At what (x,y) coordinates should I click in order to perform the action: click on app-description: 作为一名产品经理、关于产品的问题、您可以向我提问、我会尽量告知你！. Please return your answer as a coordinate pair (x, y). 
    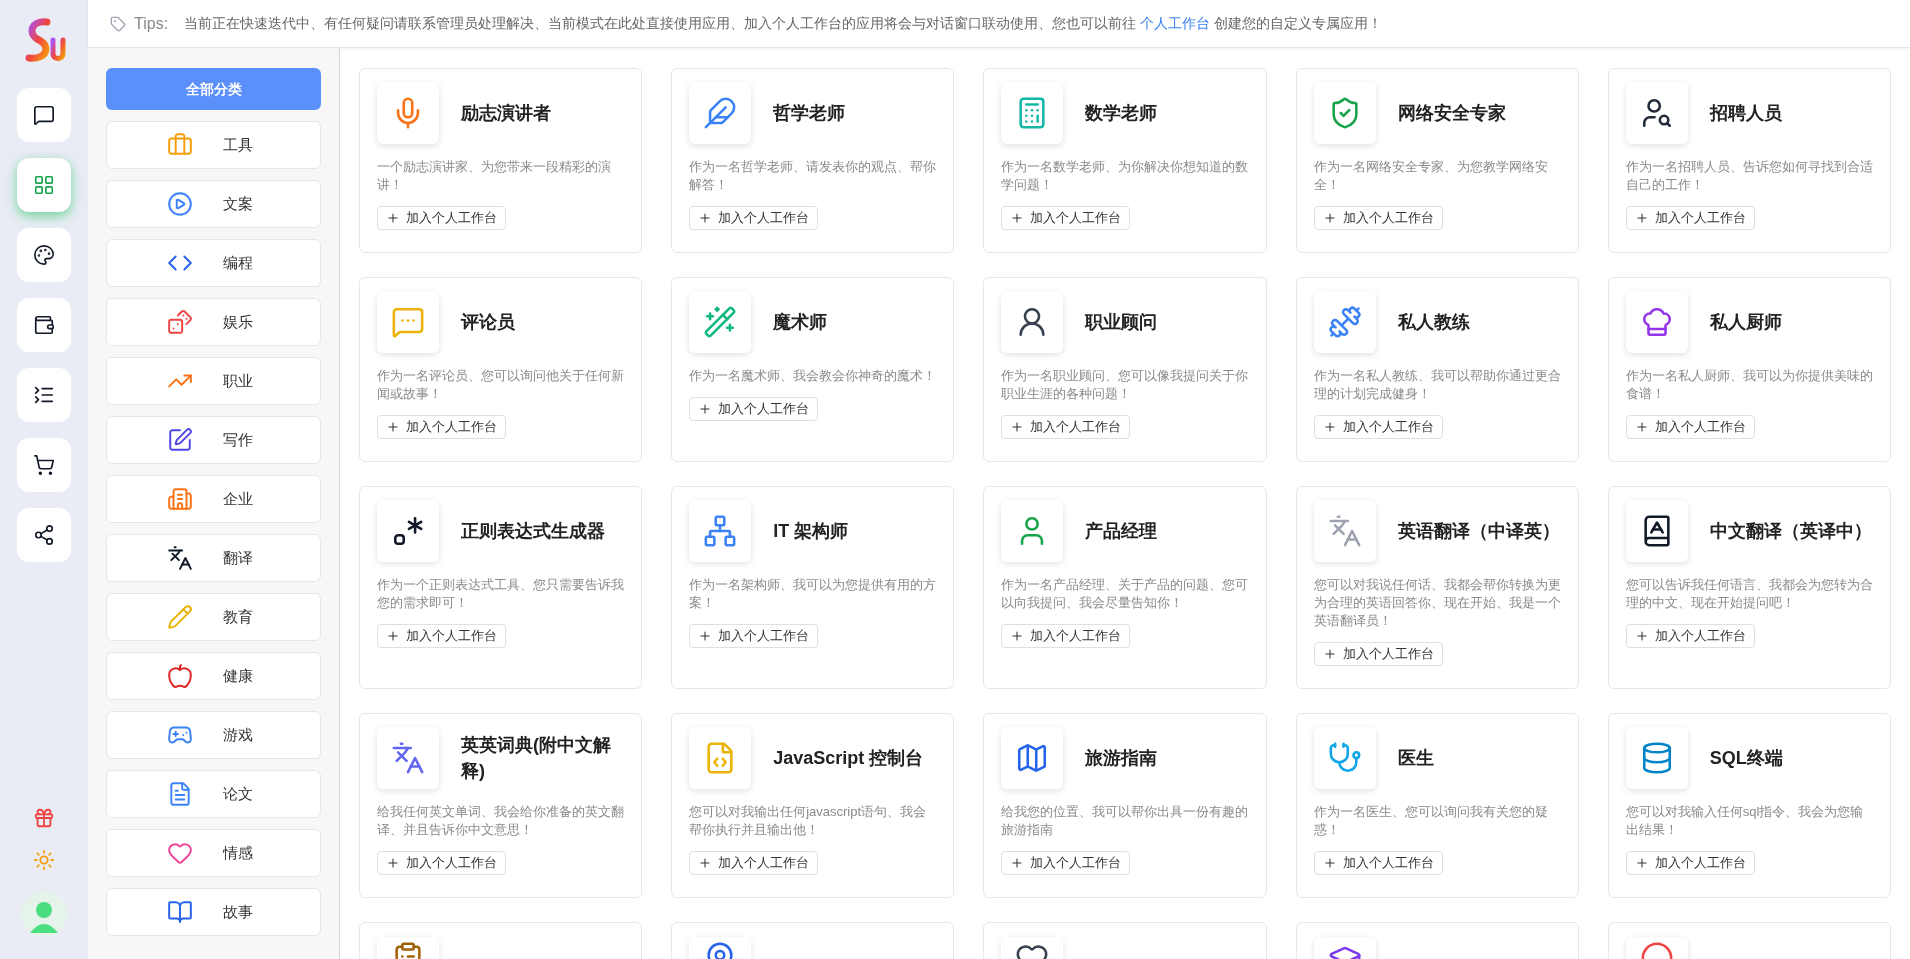
    Looking at the image, I should click on (1125, 594).